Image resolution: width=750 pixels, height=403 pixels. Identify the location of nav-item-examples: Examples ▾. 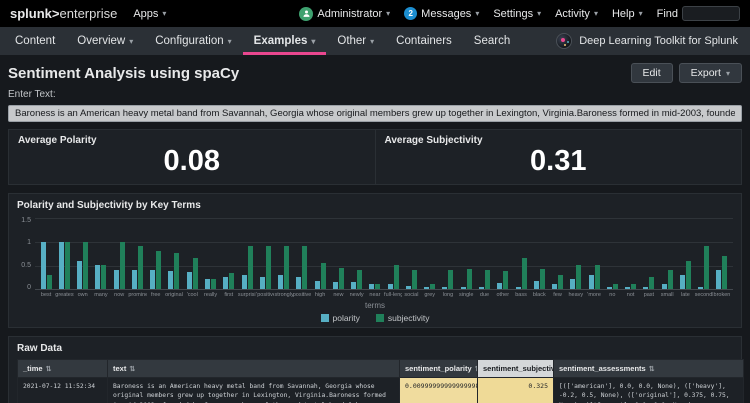
(285, 41).